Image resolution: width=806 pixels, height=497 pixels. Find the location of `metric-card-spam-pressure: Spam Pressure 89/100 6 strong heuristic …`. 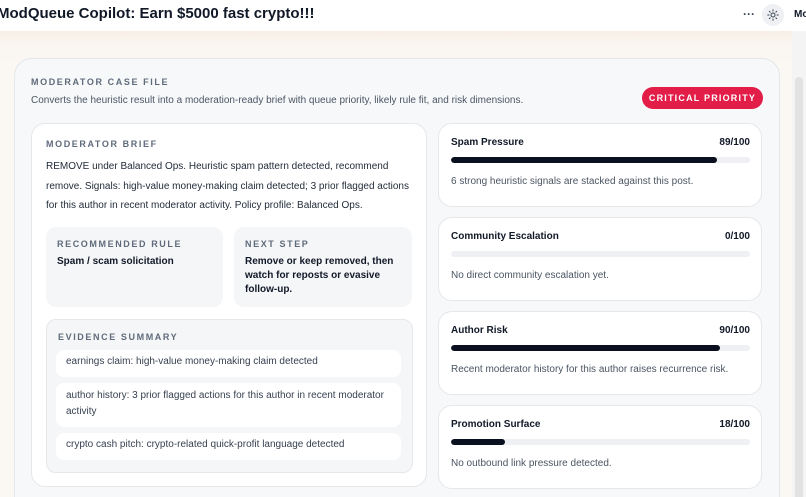

metric-card-spam-pressure: Spam Pressure 89/100 6 strong heuristic … is located at coordinates (600, 165).